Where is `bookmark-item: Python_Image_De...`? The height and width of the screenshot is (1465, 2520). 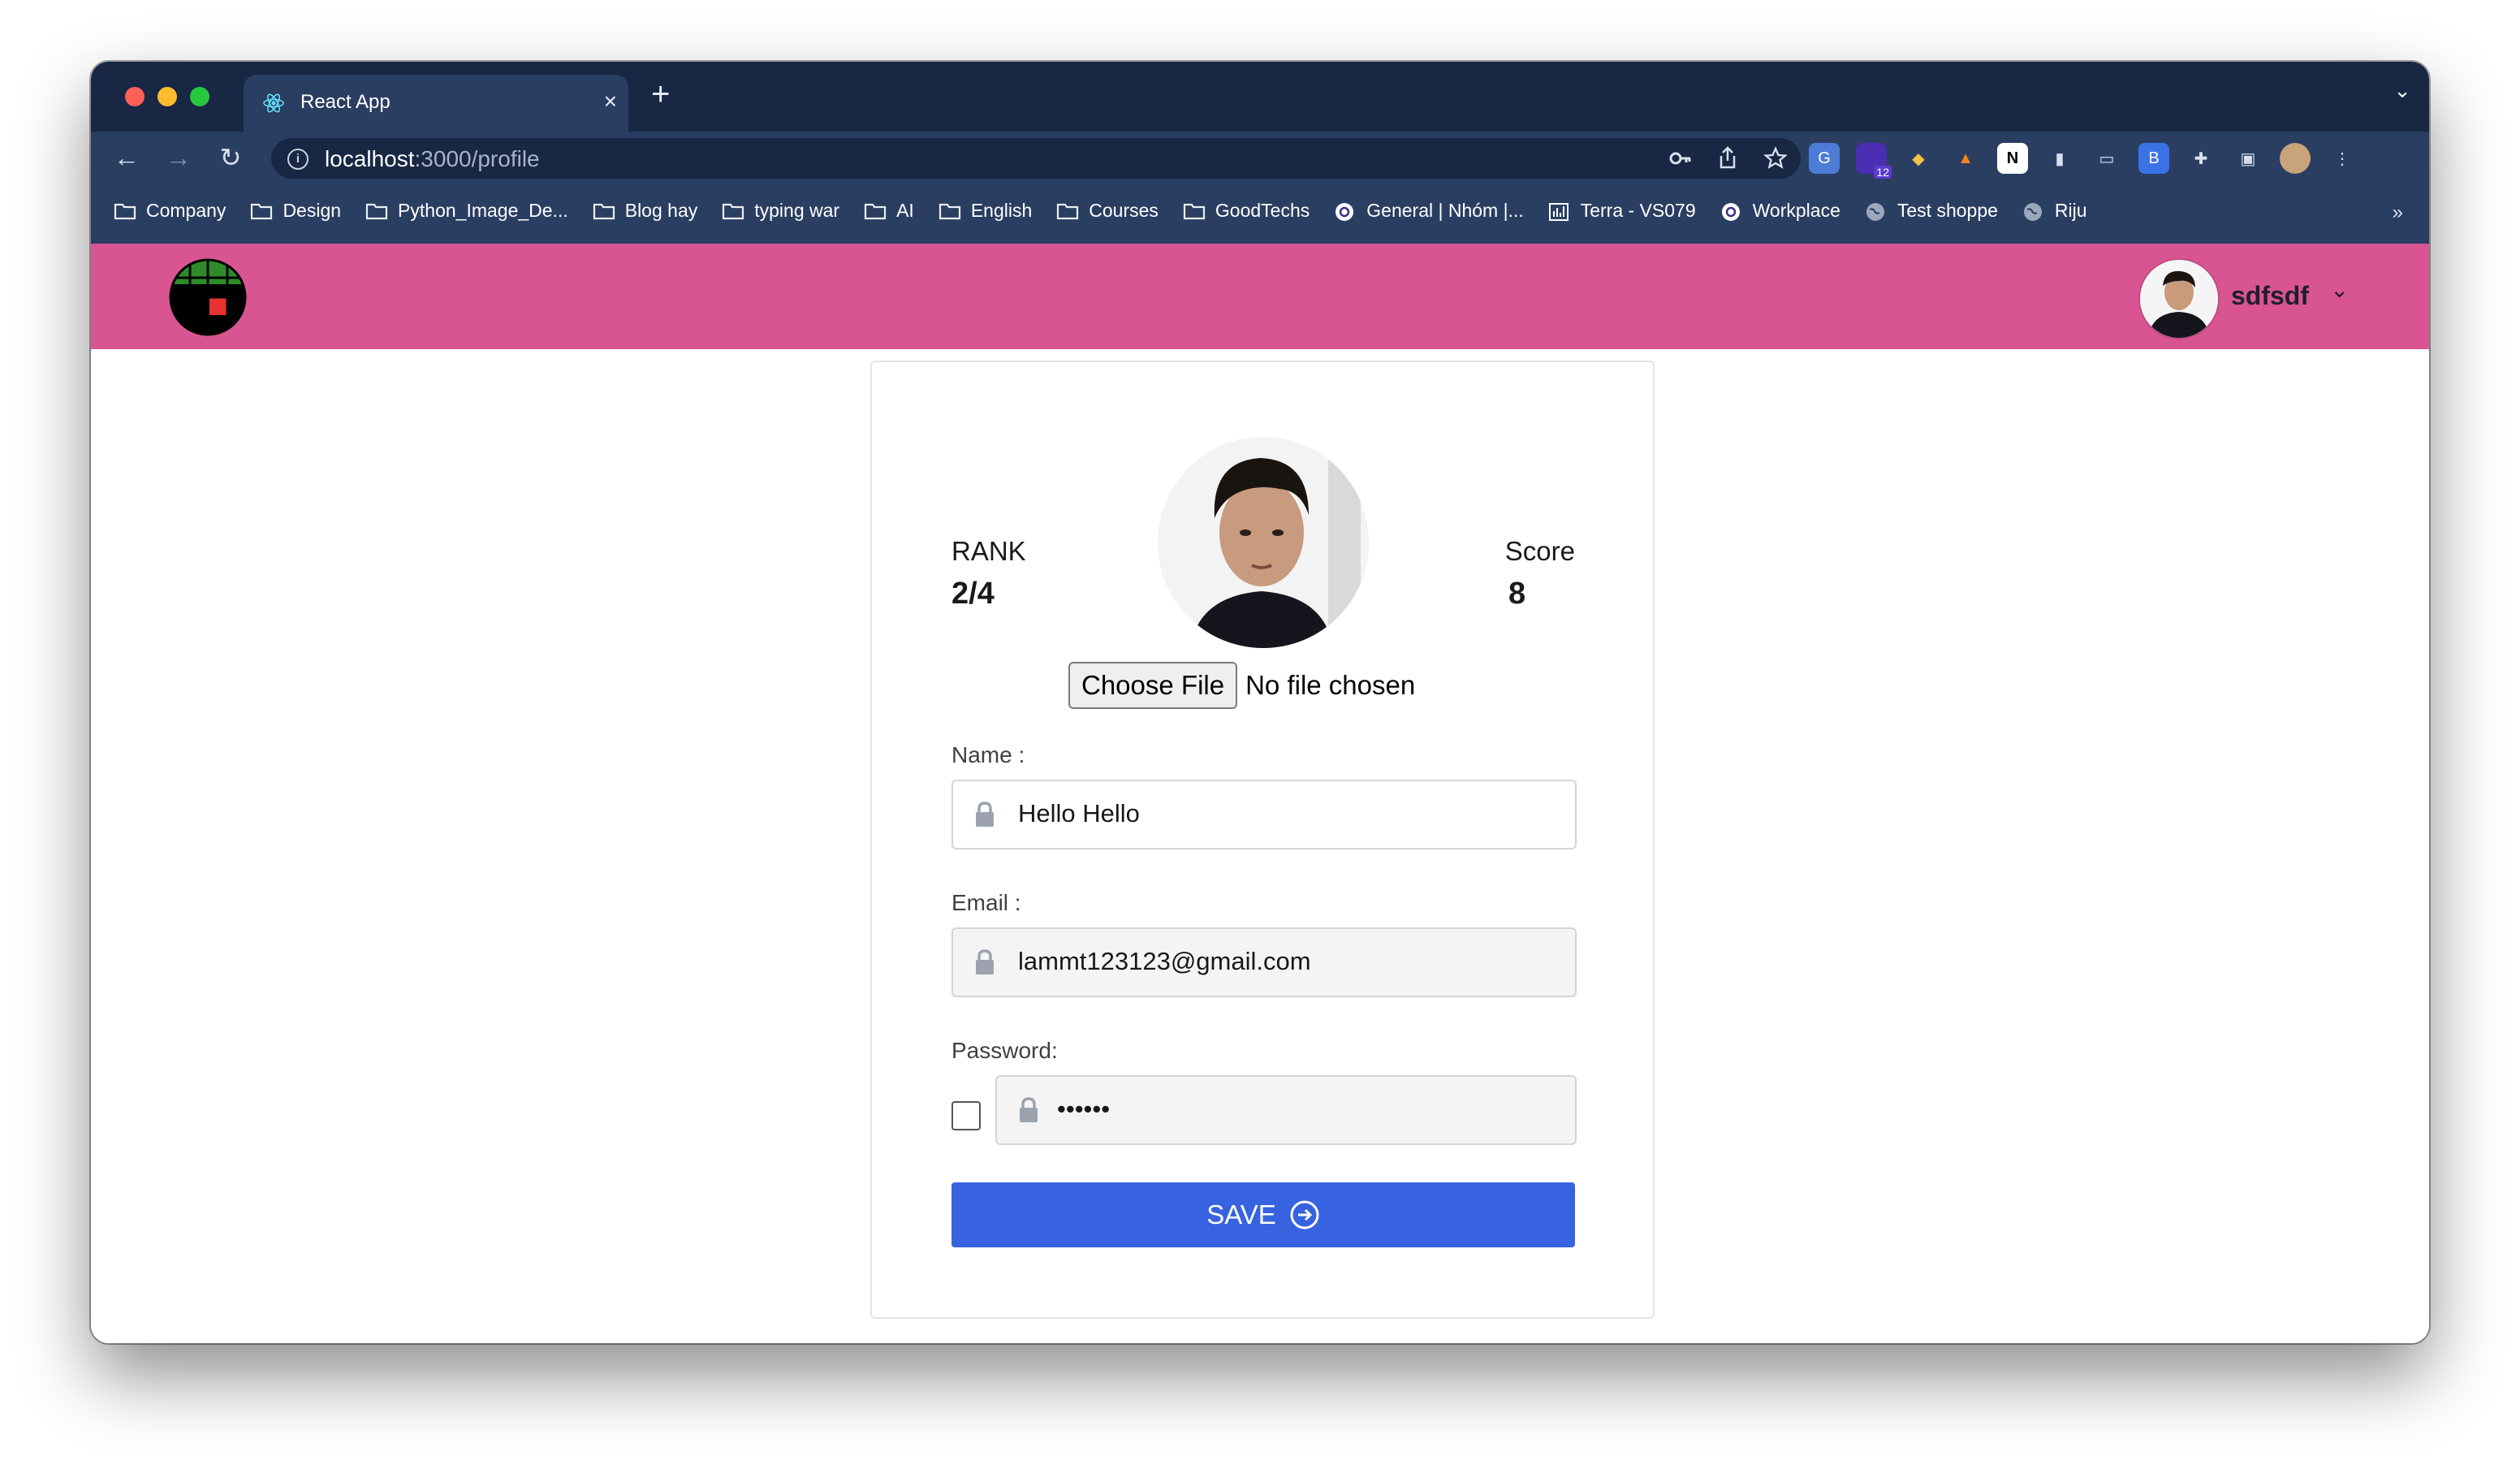
bookmark-item: Python_Image_De... is located at coordinates (466, 211).